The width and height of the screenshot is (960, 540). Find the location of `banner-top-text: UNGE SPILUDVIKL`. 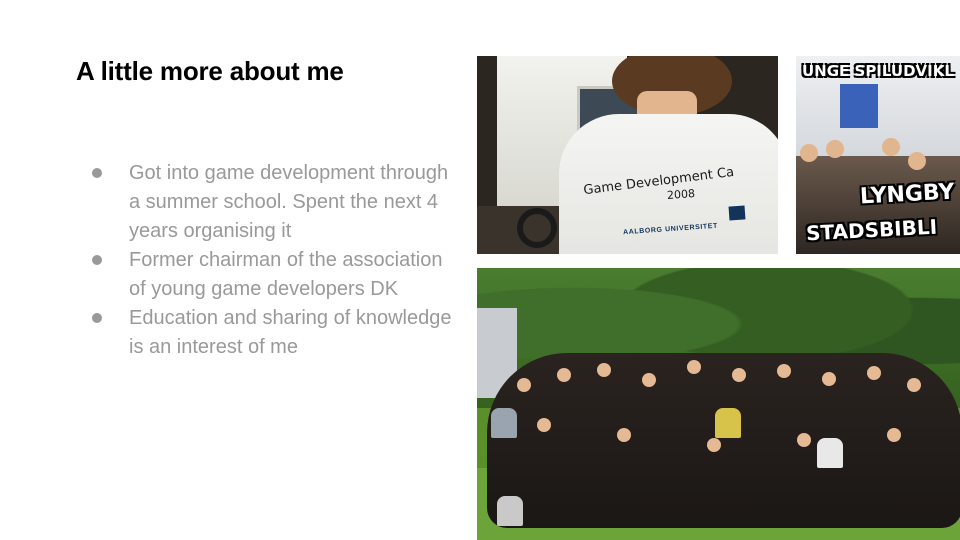

banner-top-text: UNGE SPILUDVIKL is located at coordinates (878, 71).